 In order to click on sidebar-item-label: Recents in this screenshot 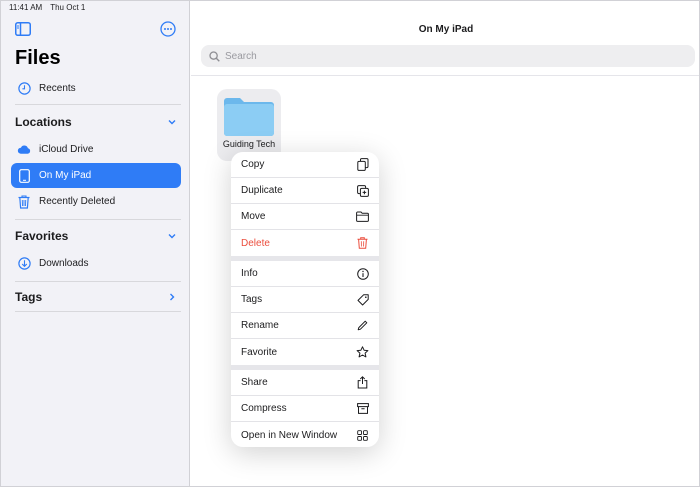, I will do `click(57, 88)`.